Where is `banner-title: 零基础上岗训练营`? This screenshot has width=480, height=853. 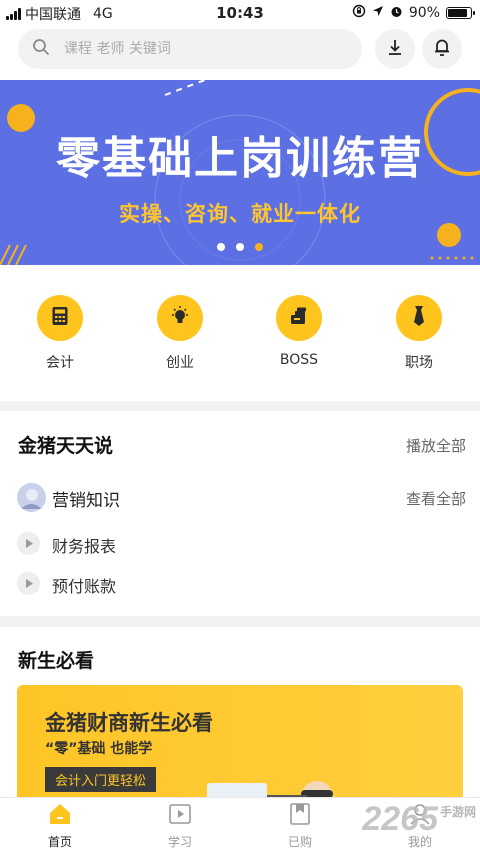
banner-title: 零基础上岗训练营 is located at coordinates (240, 158).